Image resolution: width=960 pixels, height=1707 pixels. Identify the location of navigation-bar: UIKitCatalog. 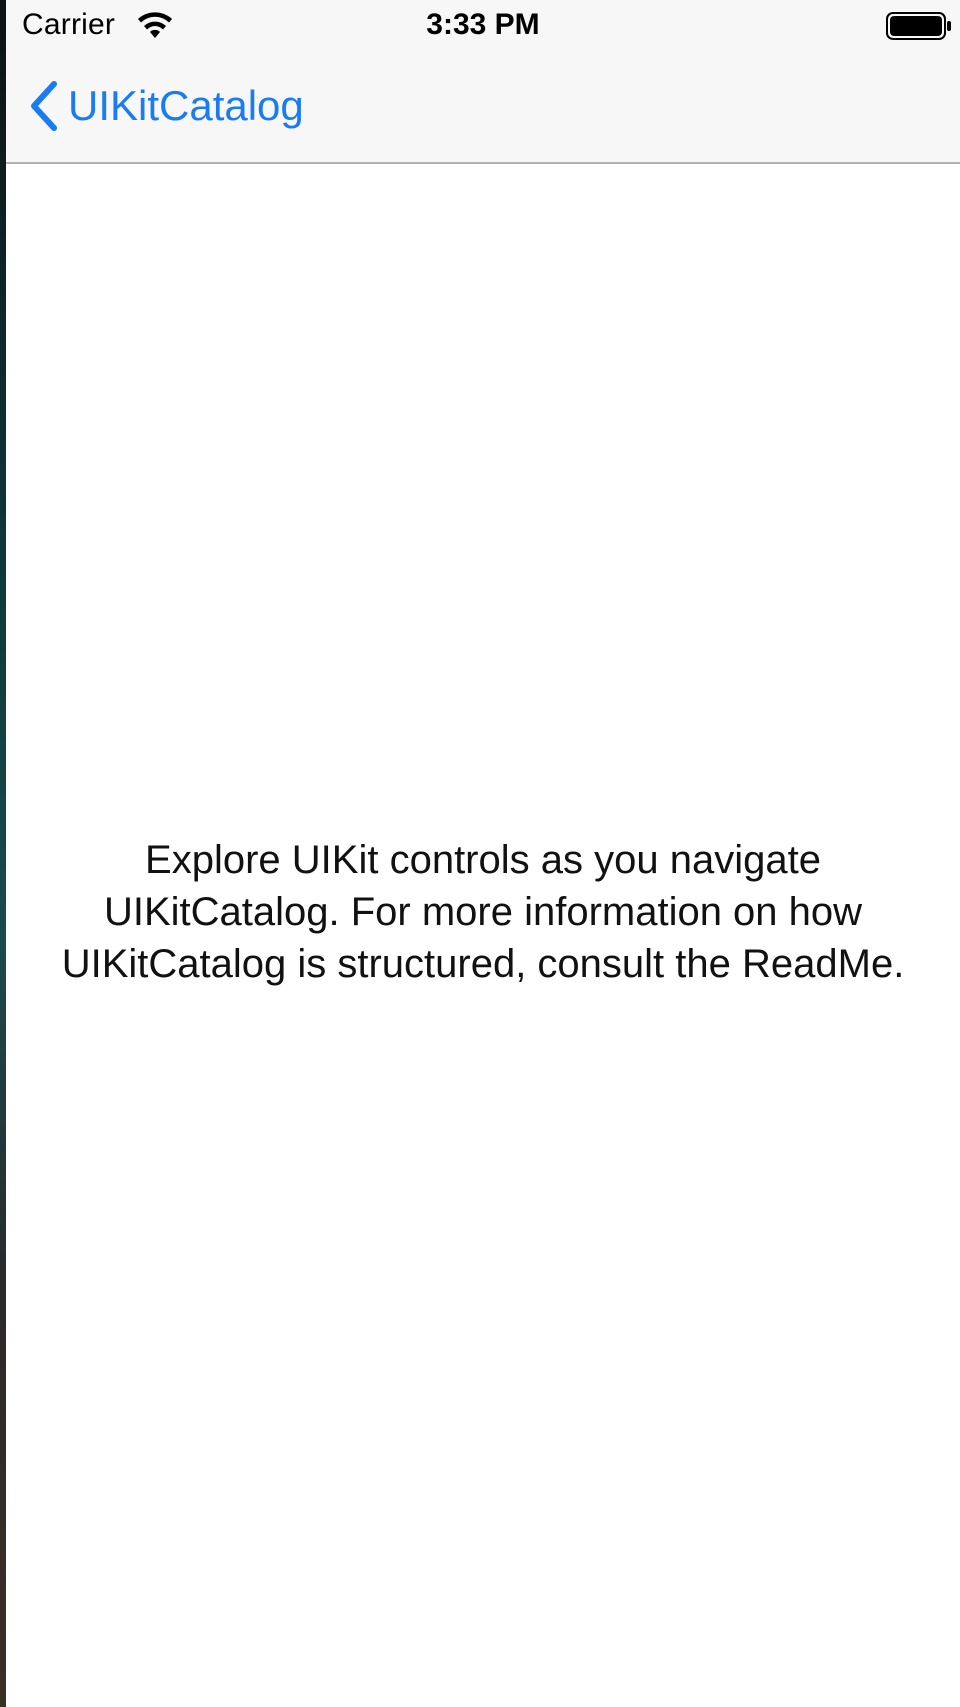
(483, 108).